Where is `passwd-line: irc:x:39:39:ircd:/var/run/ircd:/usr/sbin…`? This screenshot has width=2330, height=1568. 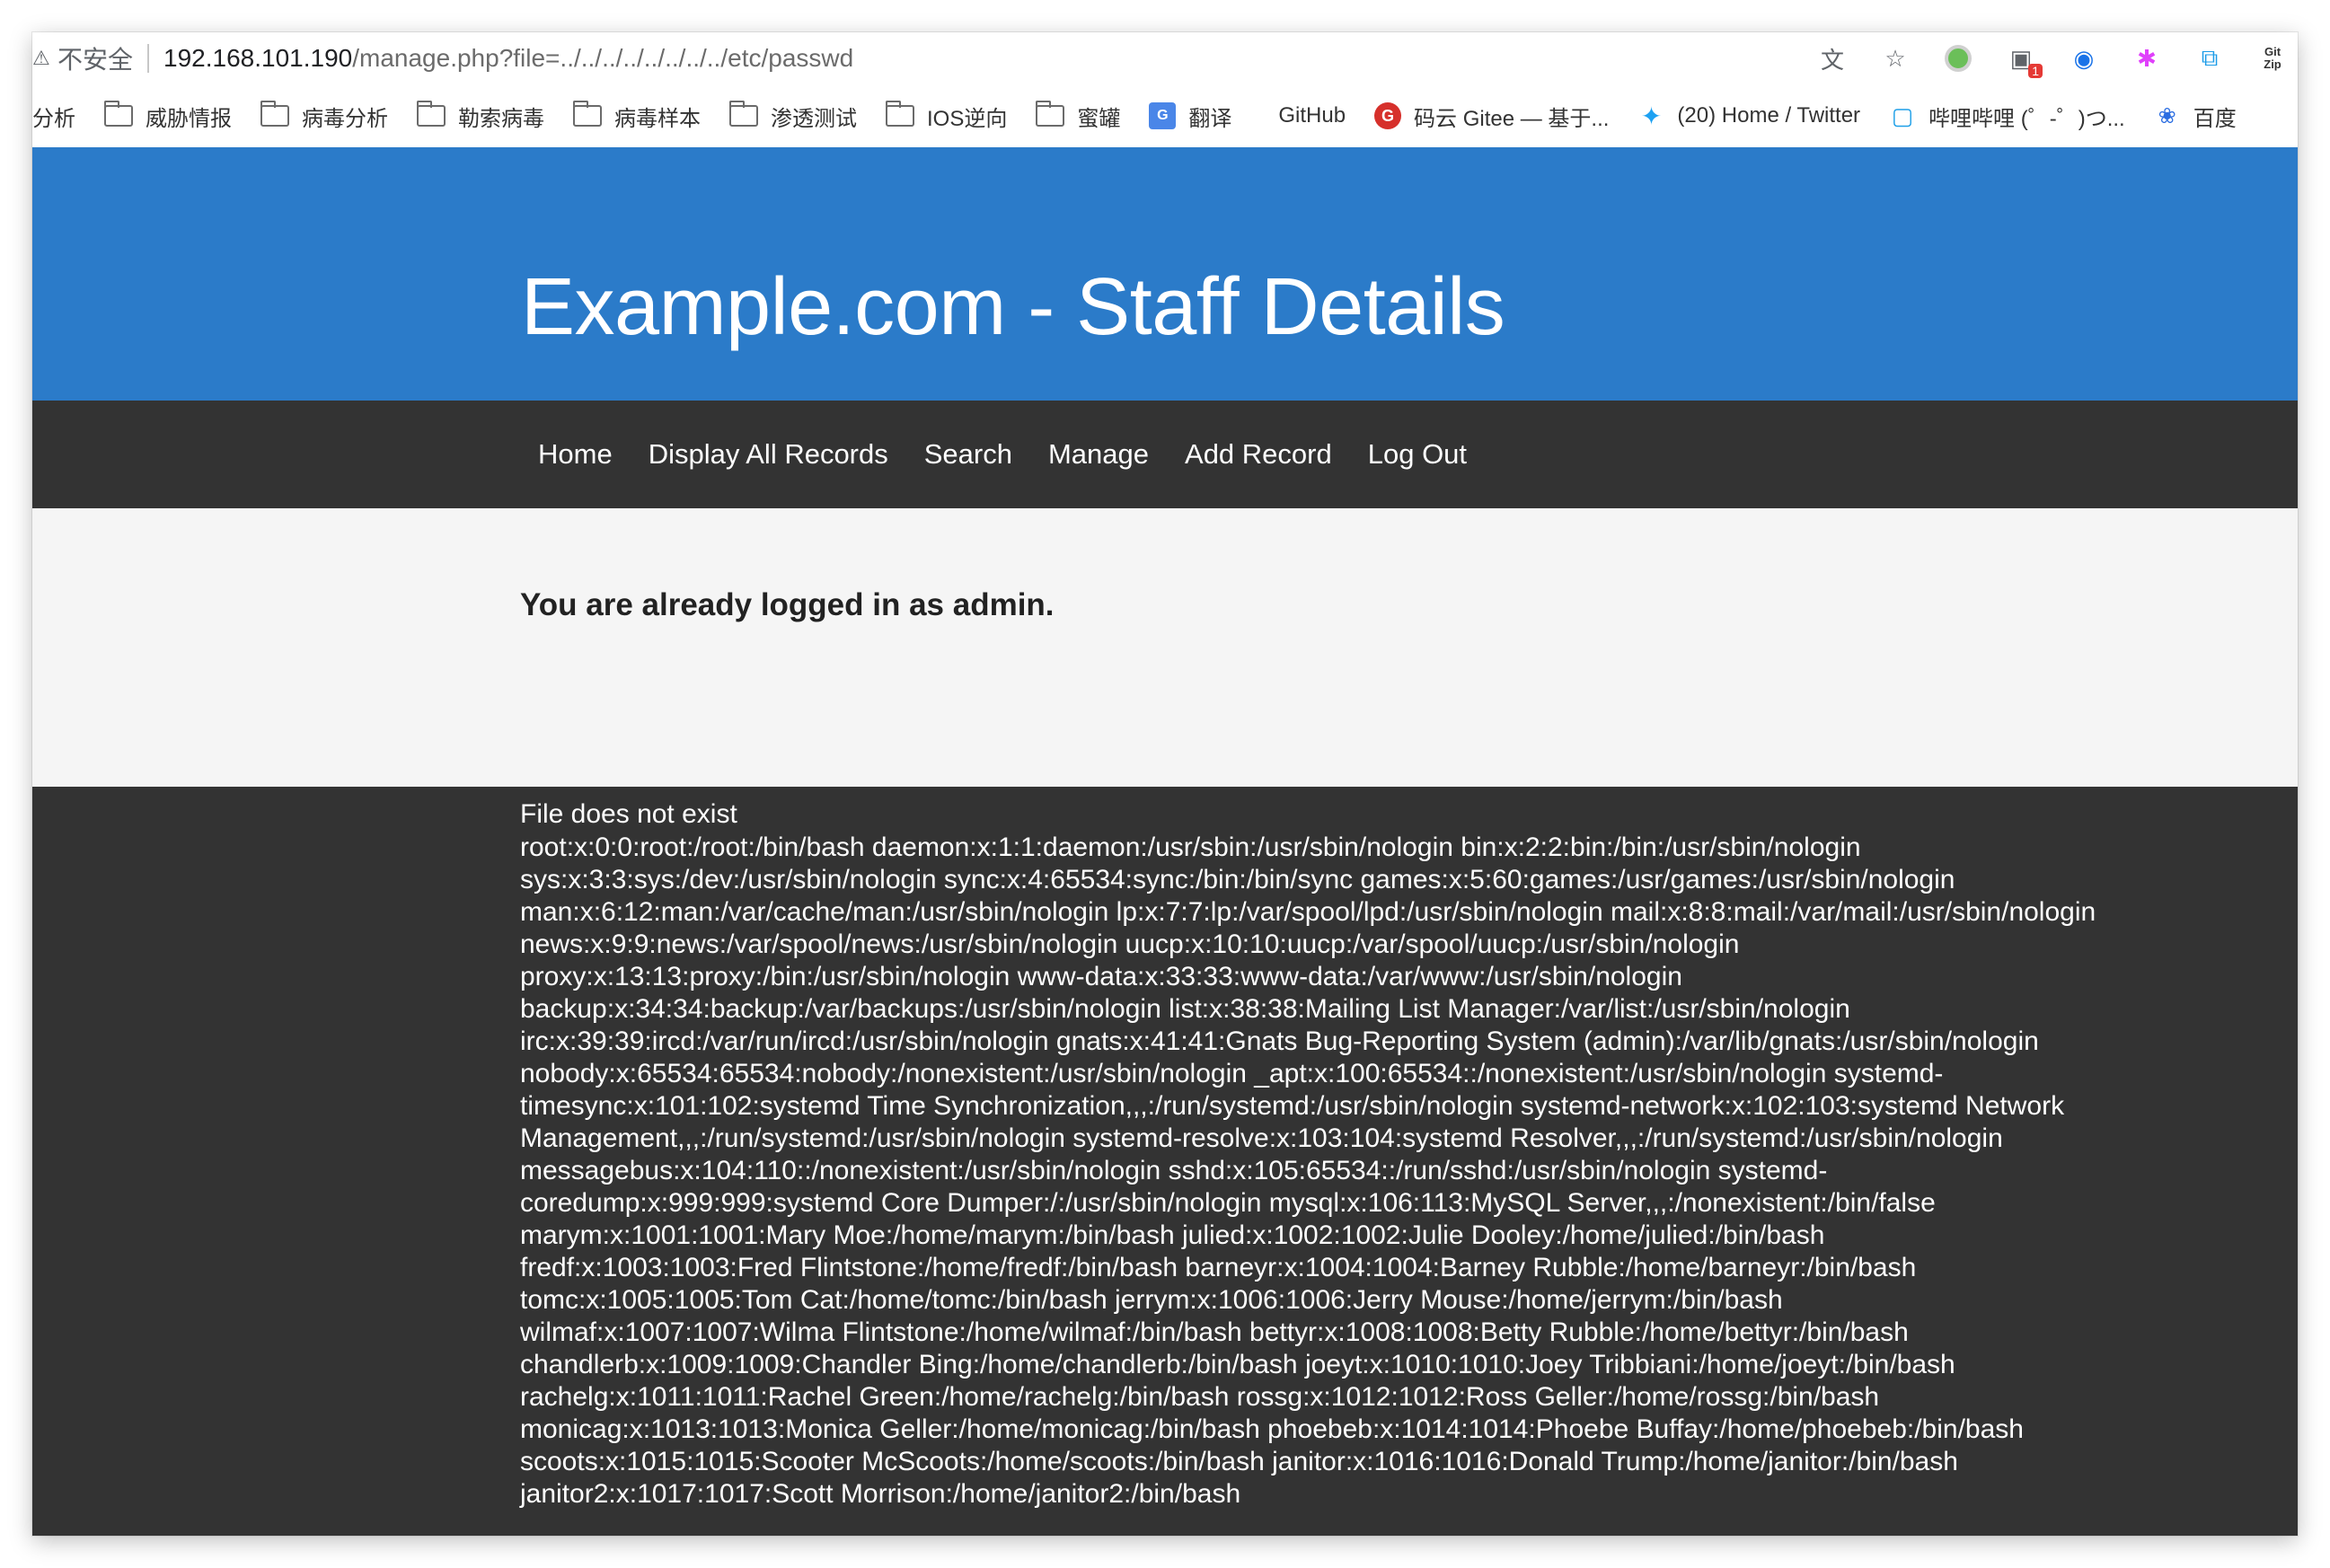 passwd-line: irc:x:39:39:ircd:/var/run/ircd:/usr/sbin… is located at coordinates (1279, 1041).